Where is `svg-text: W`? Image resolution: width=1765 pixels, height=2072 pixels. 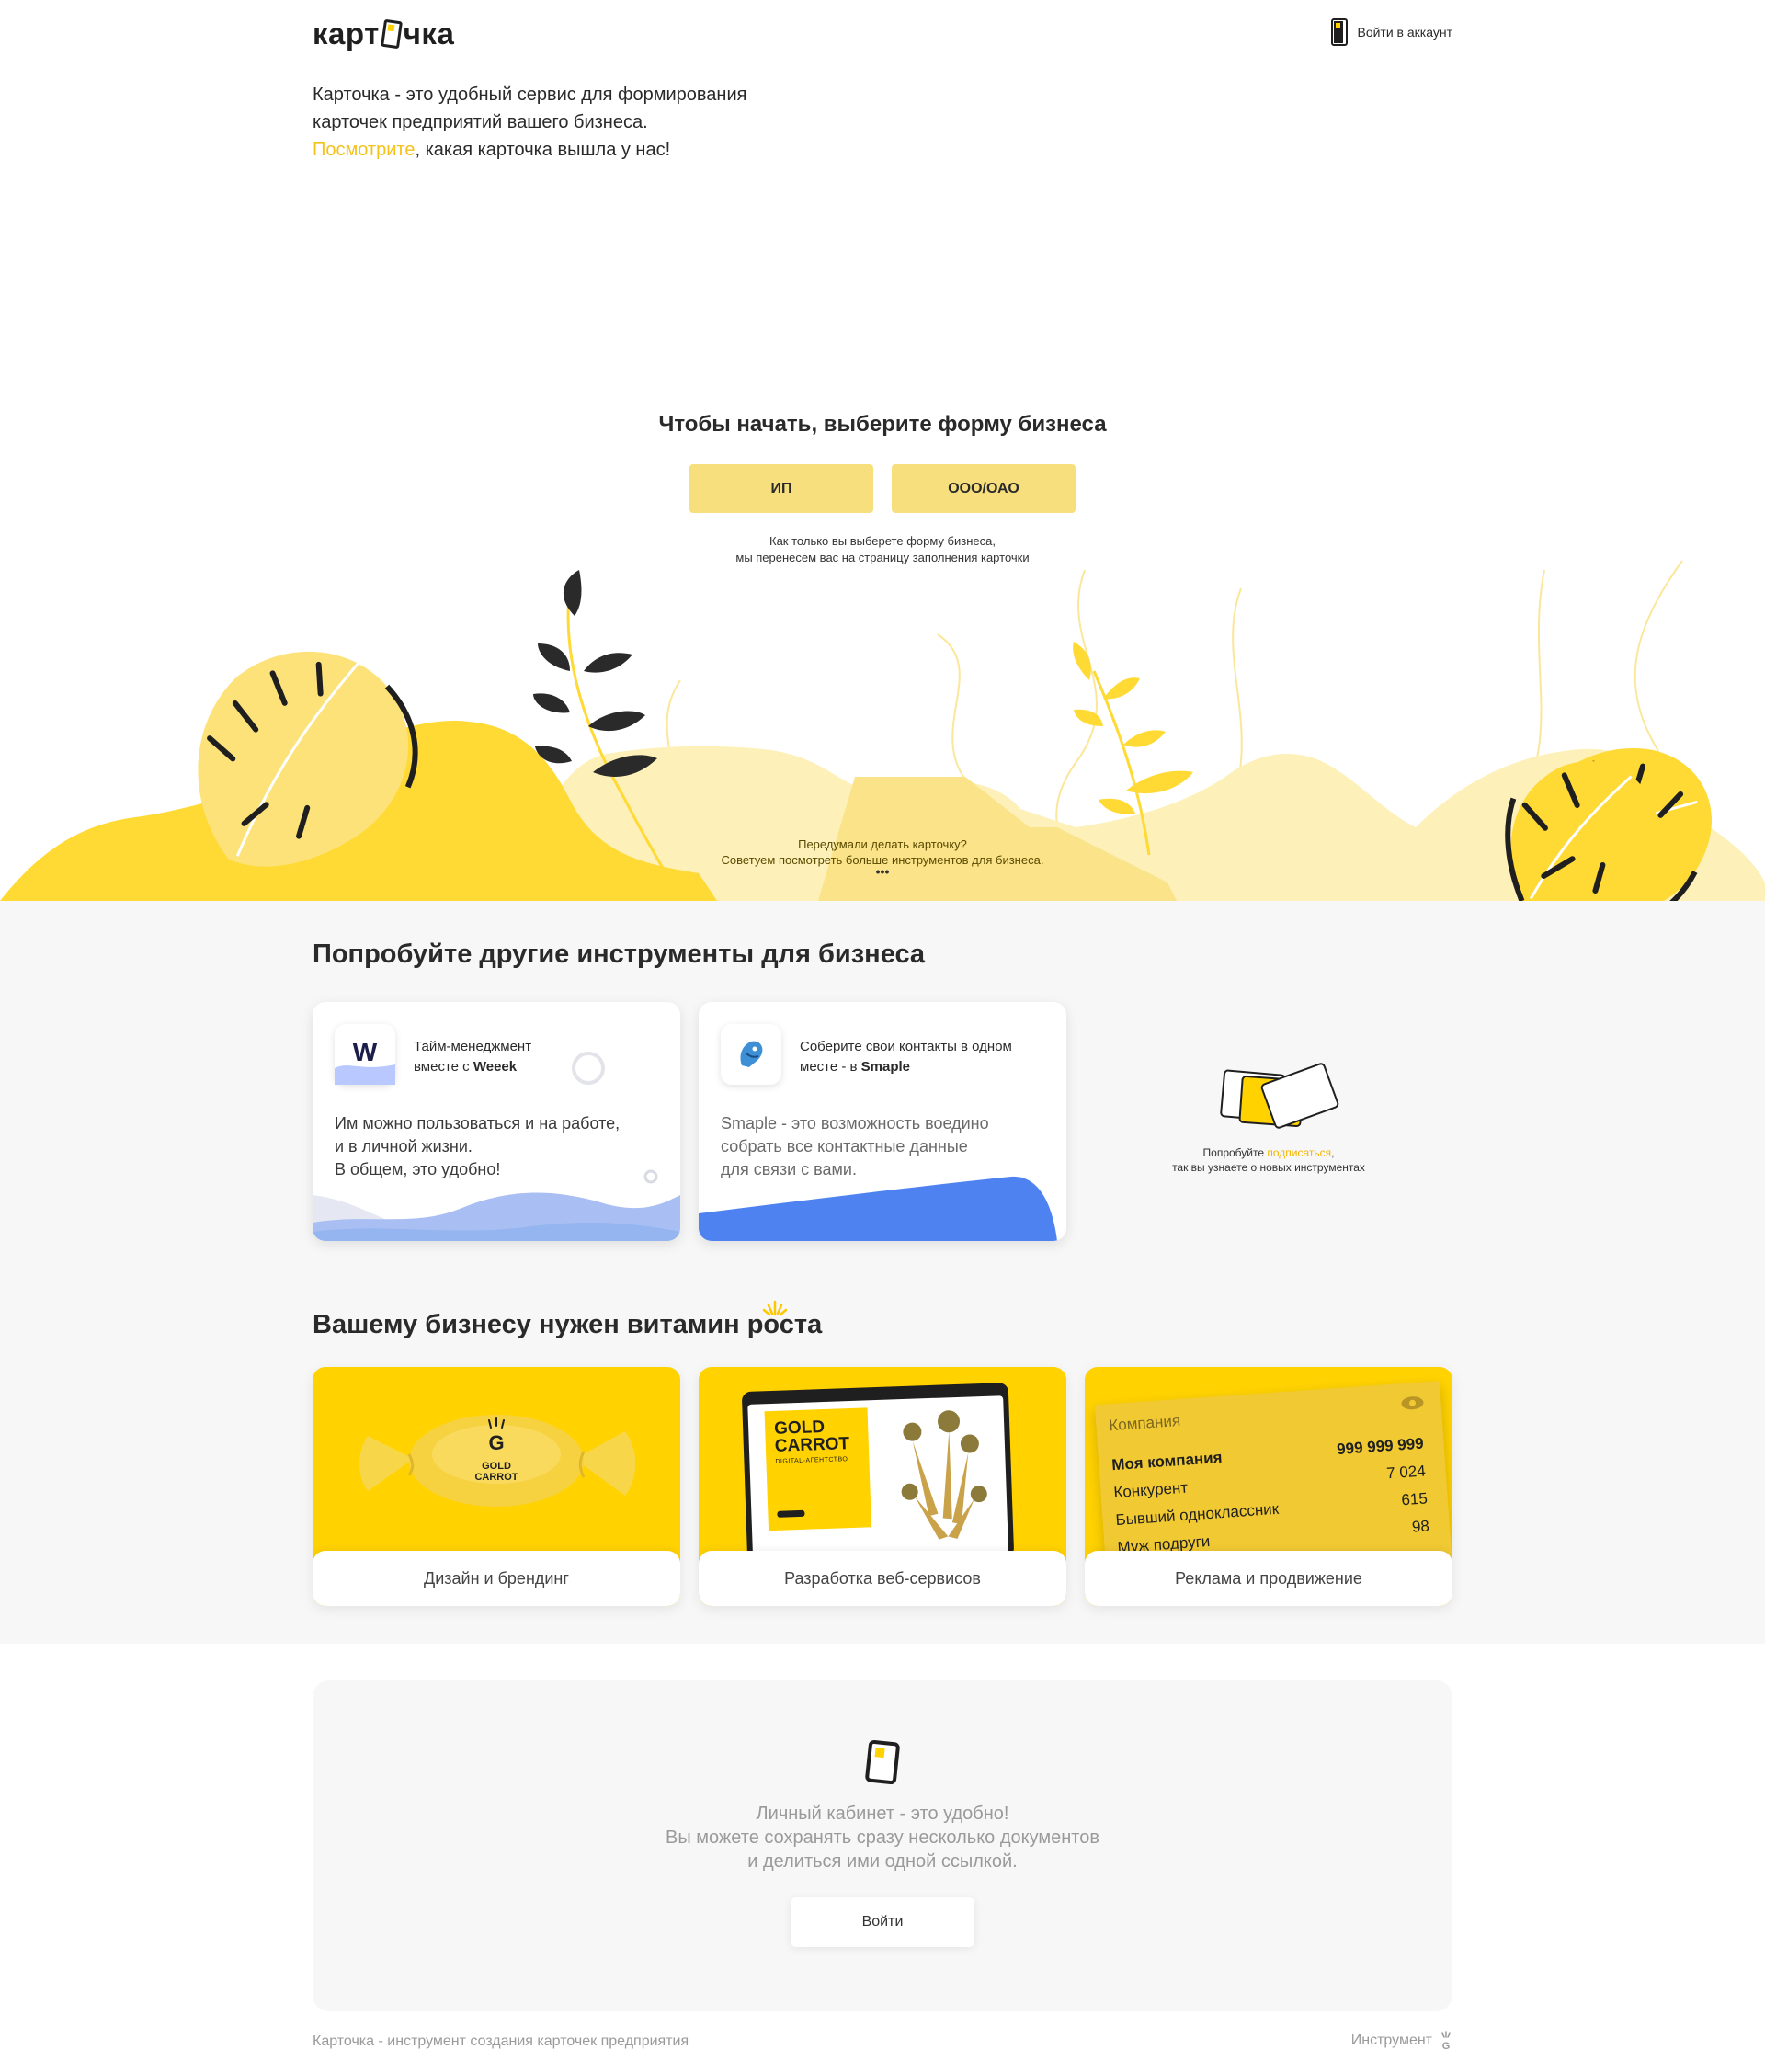
svg-text: W is located at coordinates (366, 1052).